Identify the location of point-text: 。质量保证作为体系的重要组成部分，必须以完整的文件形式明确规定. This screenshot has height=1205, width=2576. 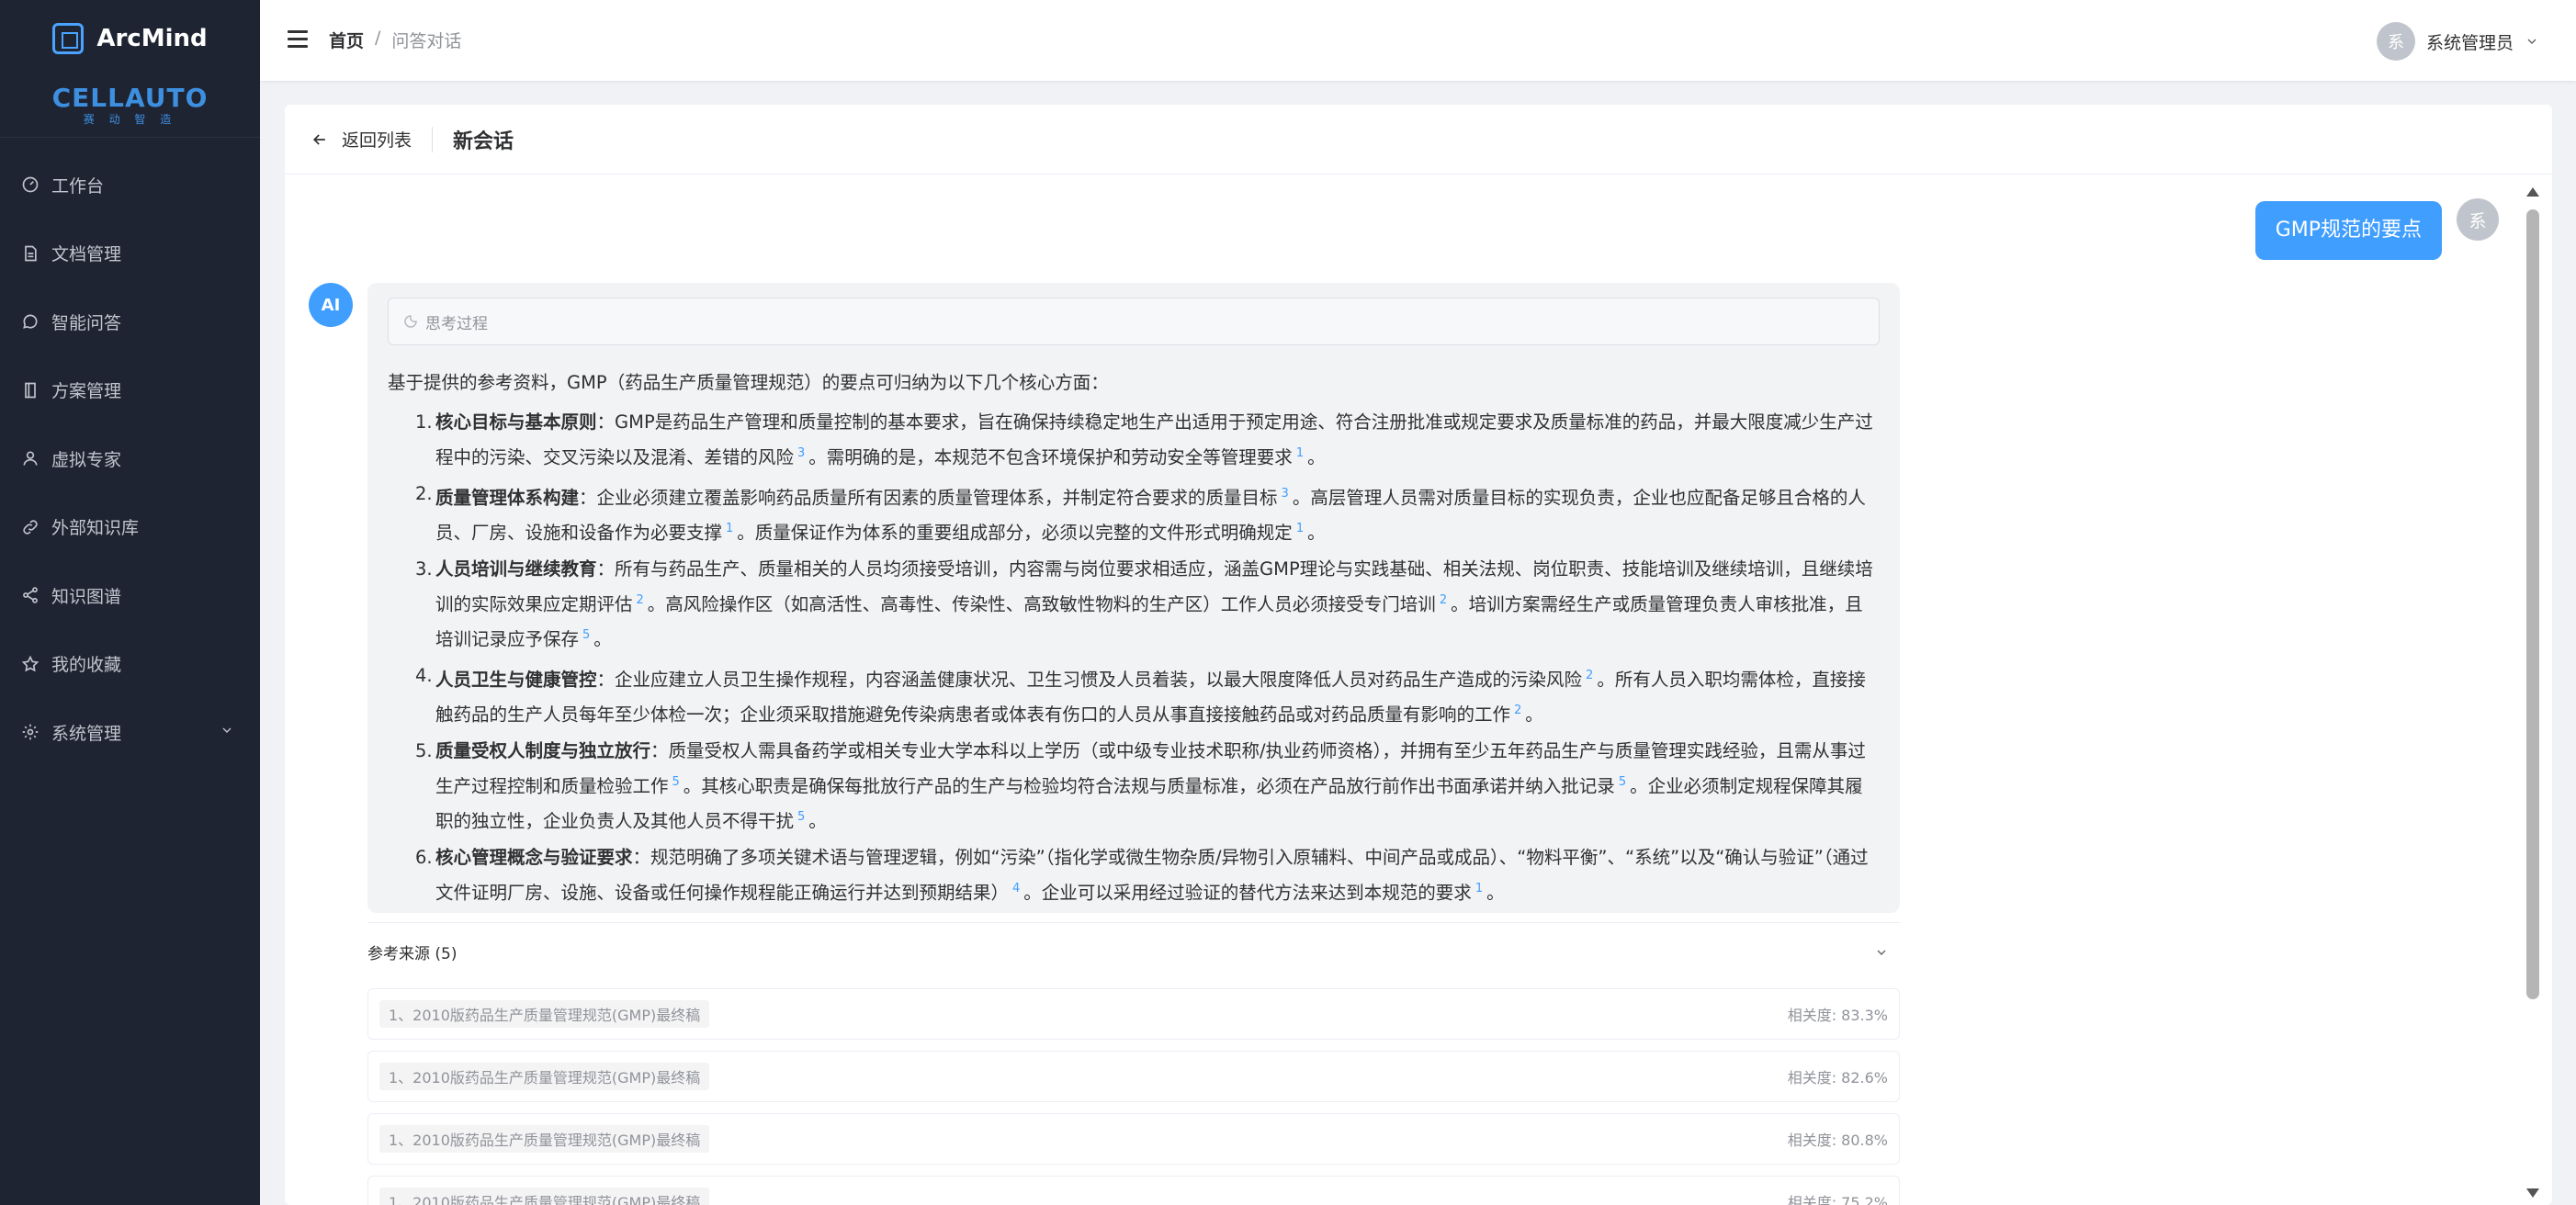
(1015, 533).